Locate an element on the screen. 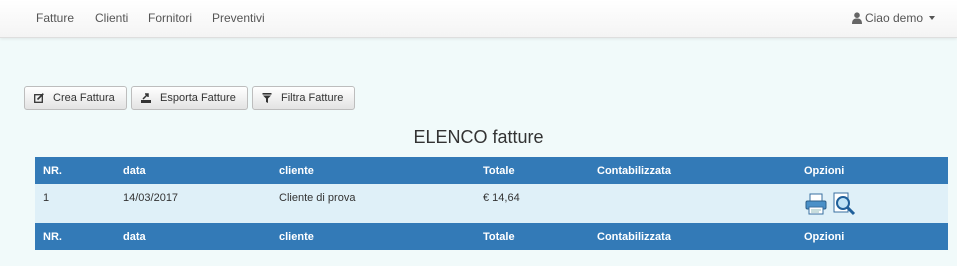 The height and width of the screenshot is (266, 957). cell-nr: 1 is located at coordinates (75, 203).